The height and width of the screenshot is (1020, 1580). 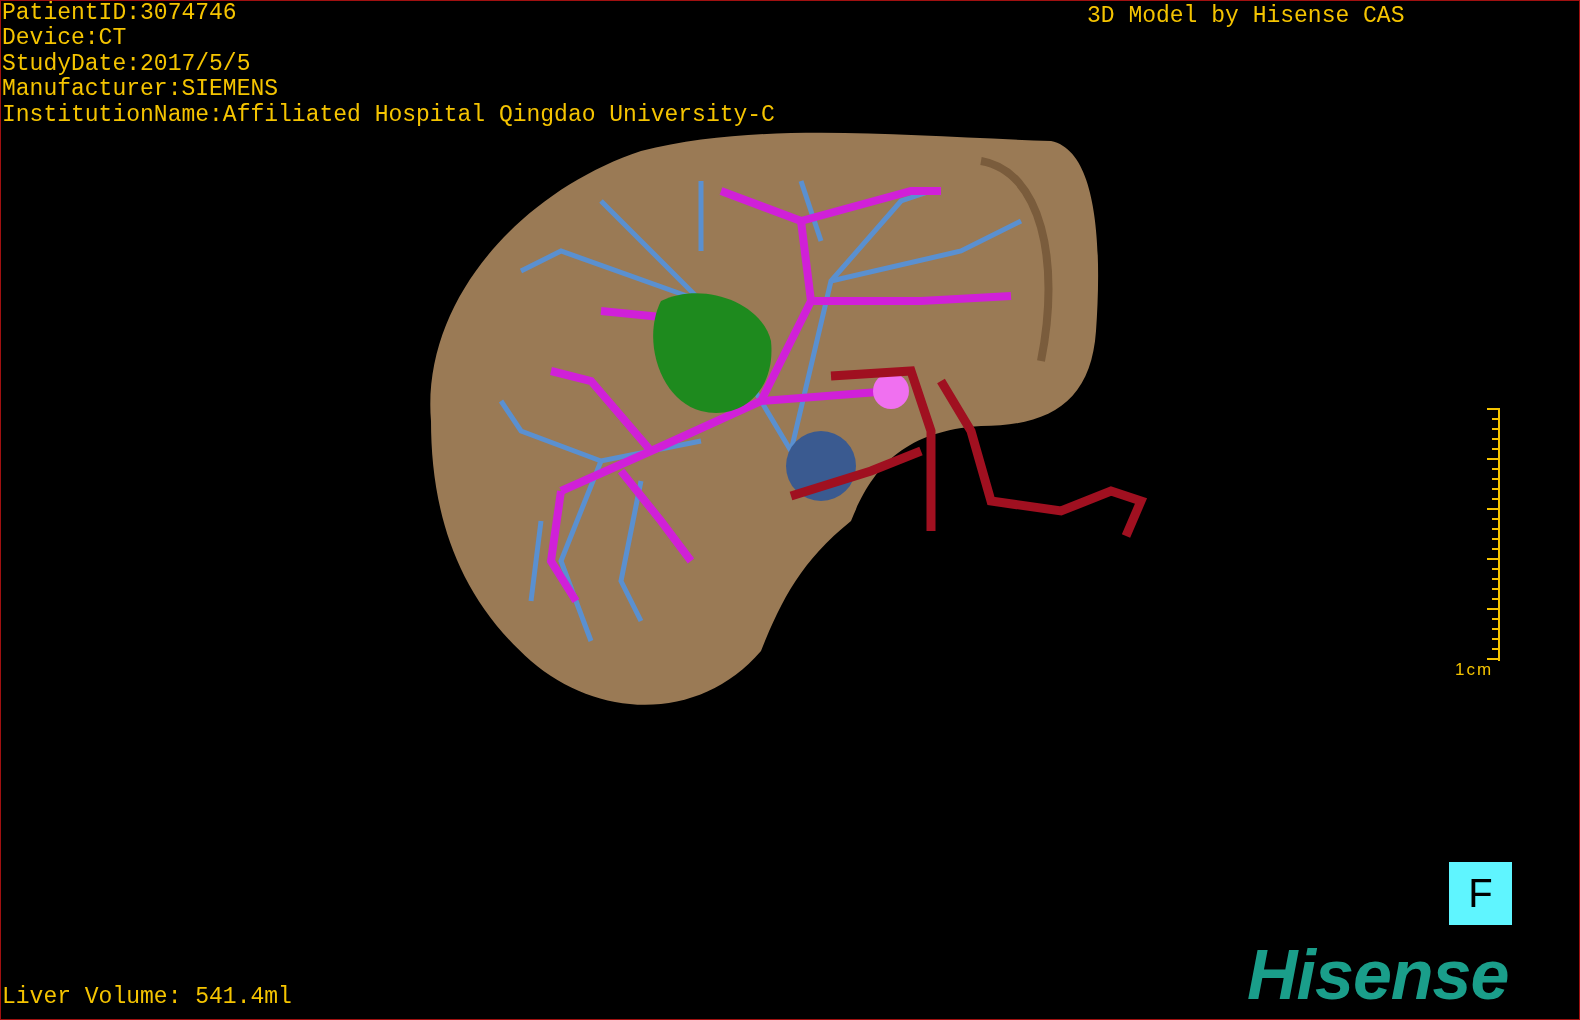 I want to click on scale-ruler-icon, so click(x=1493, y=535).